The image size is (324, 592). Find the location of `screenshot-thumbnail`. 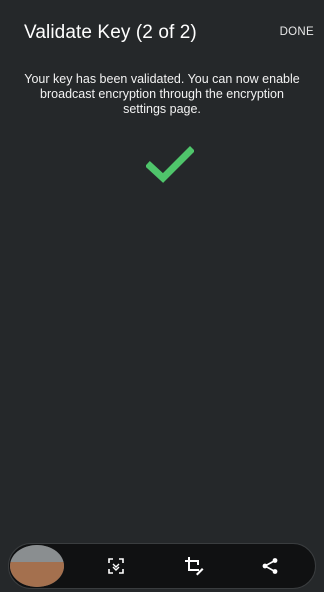

screenshot-thumbnail is located at coordinates (37, 566).